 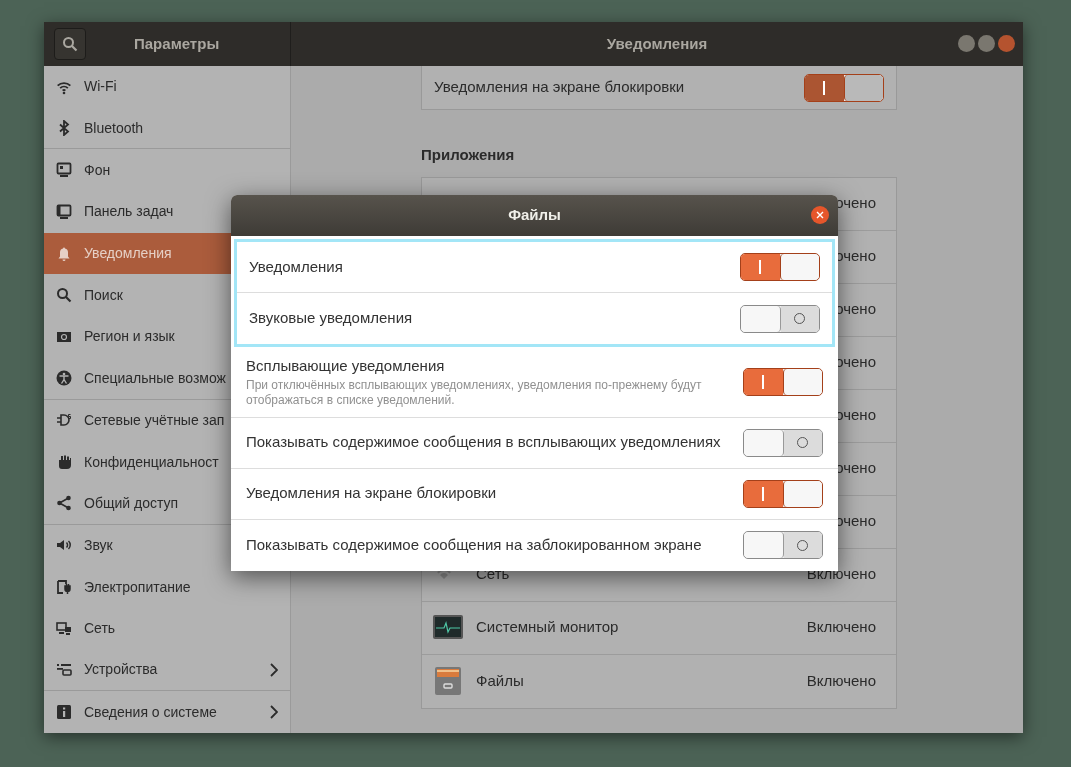 I want to click on sidebar-item: Устройства, so click(x=167, y=670).